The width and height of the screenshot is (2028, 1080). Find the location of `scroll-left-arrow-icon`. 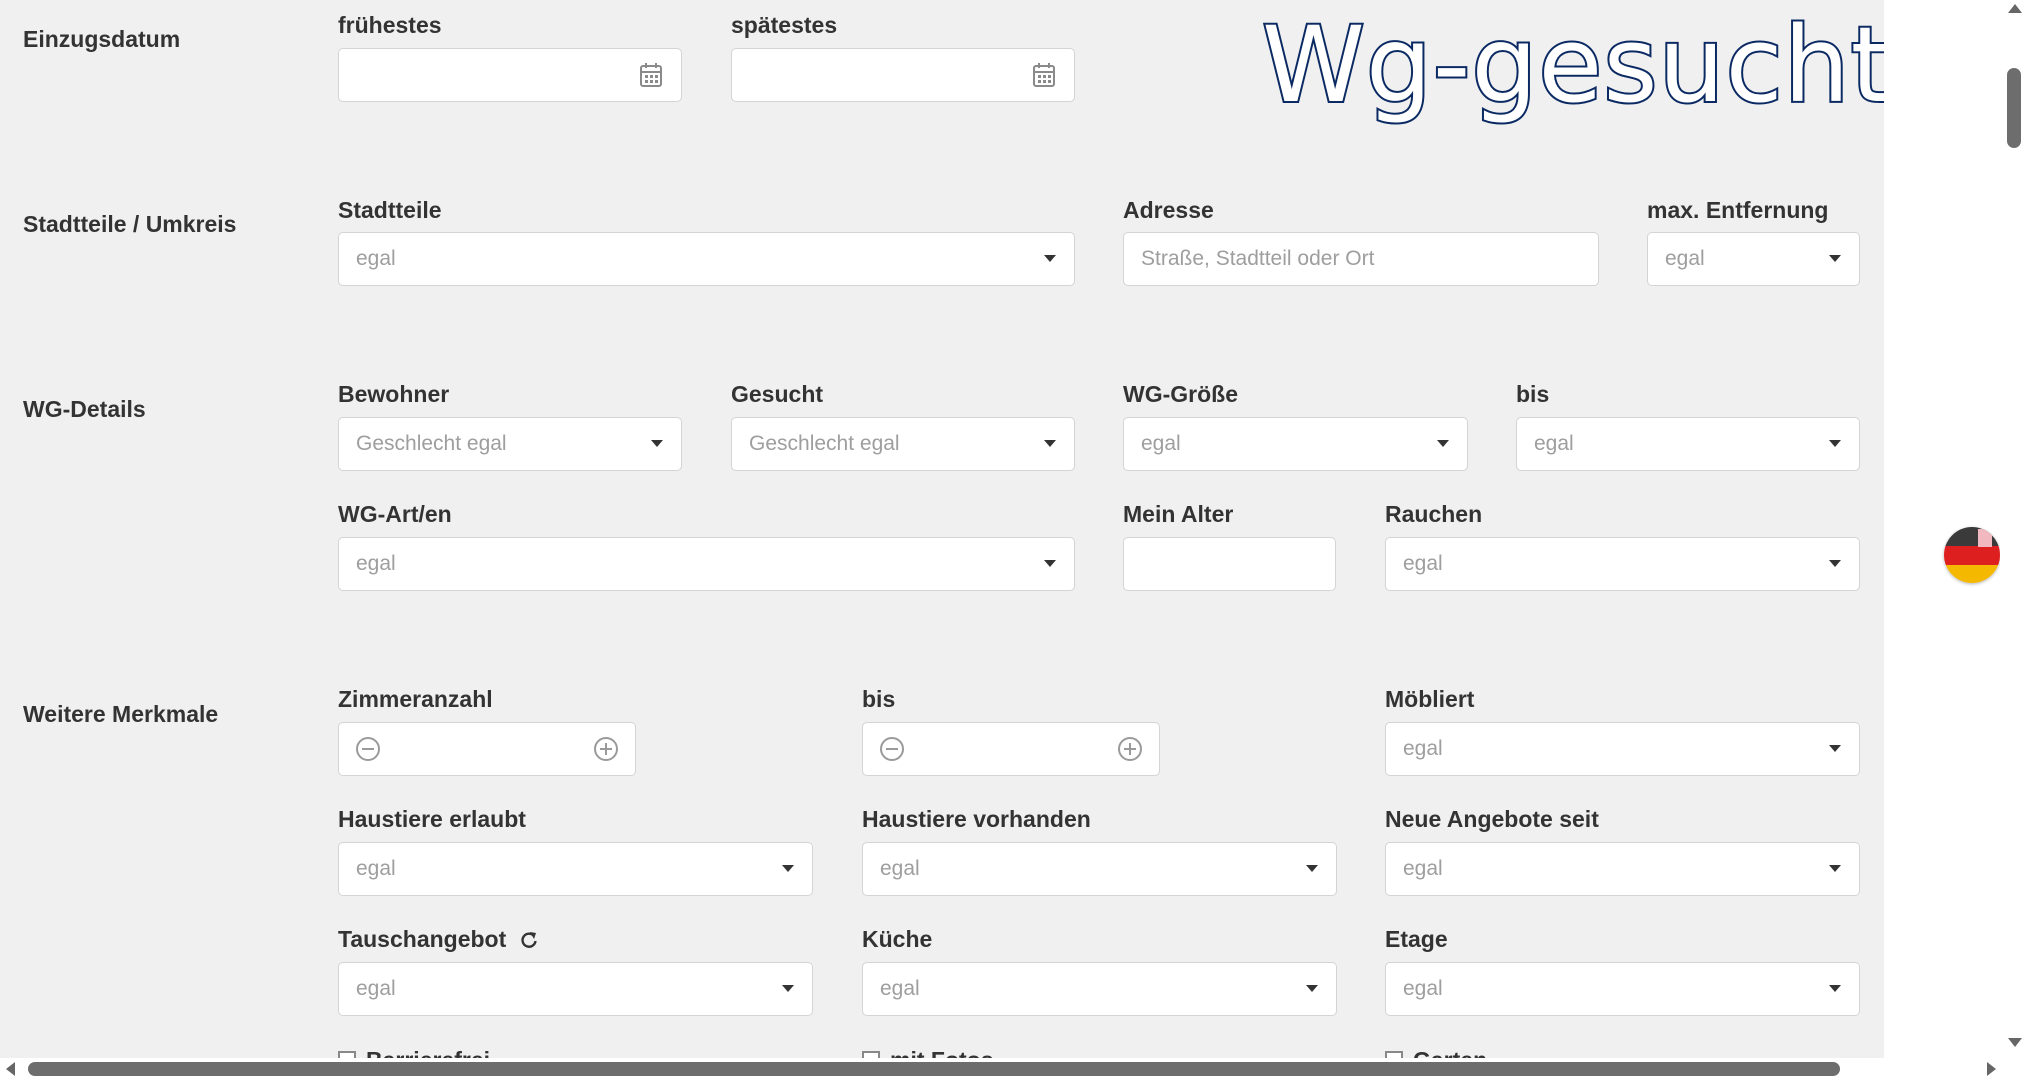

scroll-left-arrow-icon is located at coordinates (10, 1069).